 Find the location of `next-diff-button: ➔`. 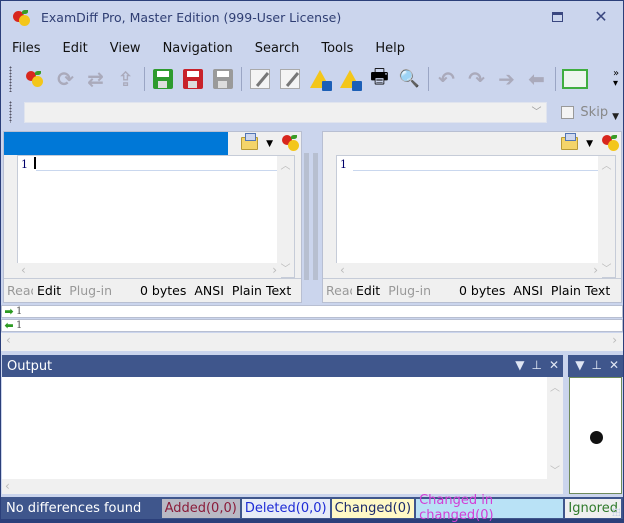

next-diff-button: ➔ is located at coordinates (506, 79).